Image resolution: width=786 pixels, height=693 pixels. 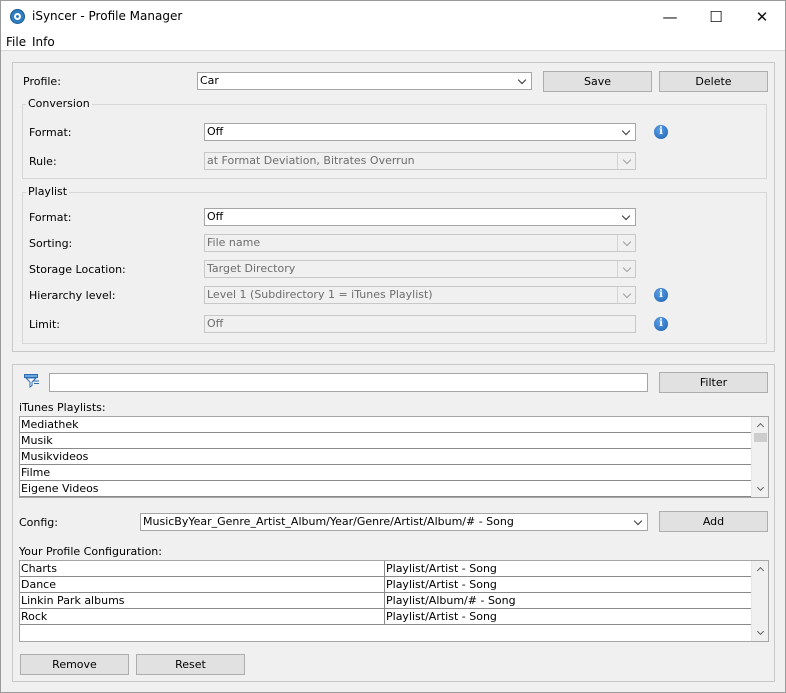 I want to click on list-item: Filme, so click(x=385, y=473).